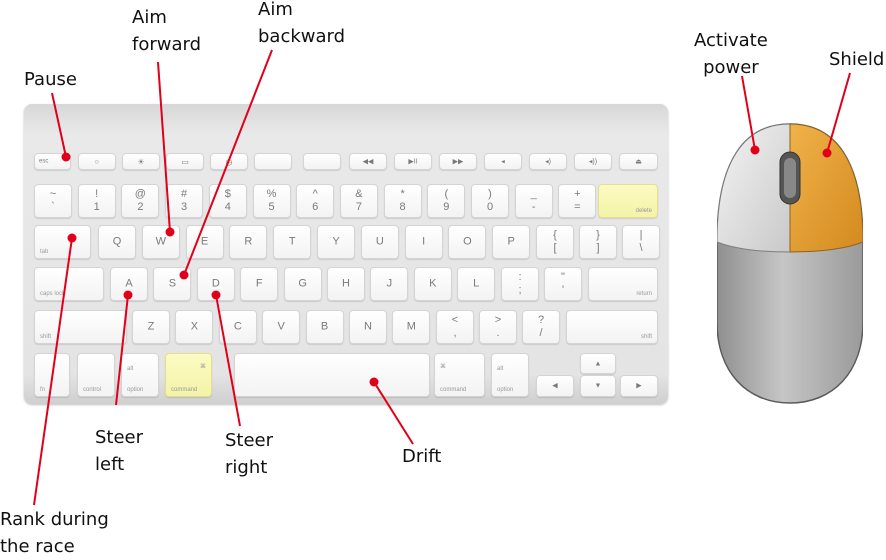  I want to click on label-steer-left: Steer left, so click(119, 451).